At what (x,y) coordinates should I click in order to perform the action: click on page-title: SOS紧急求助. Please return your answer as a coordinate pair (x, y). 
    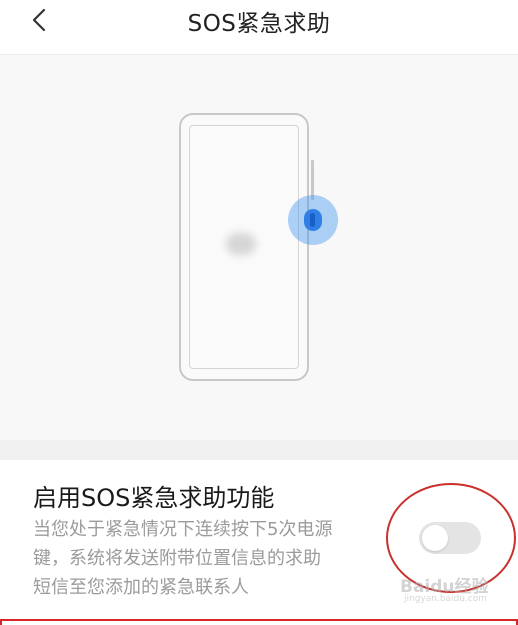
    Looking at the image, I should click on (259, 24).